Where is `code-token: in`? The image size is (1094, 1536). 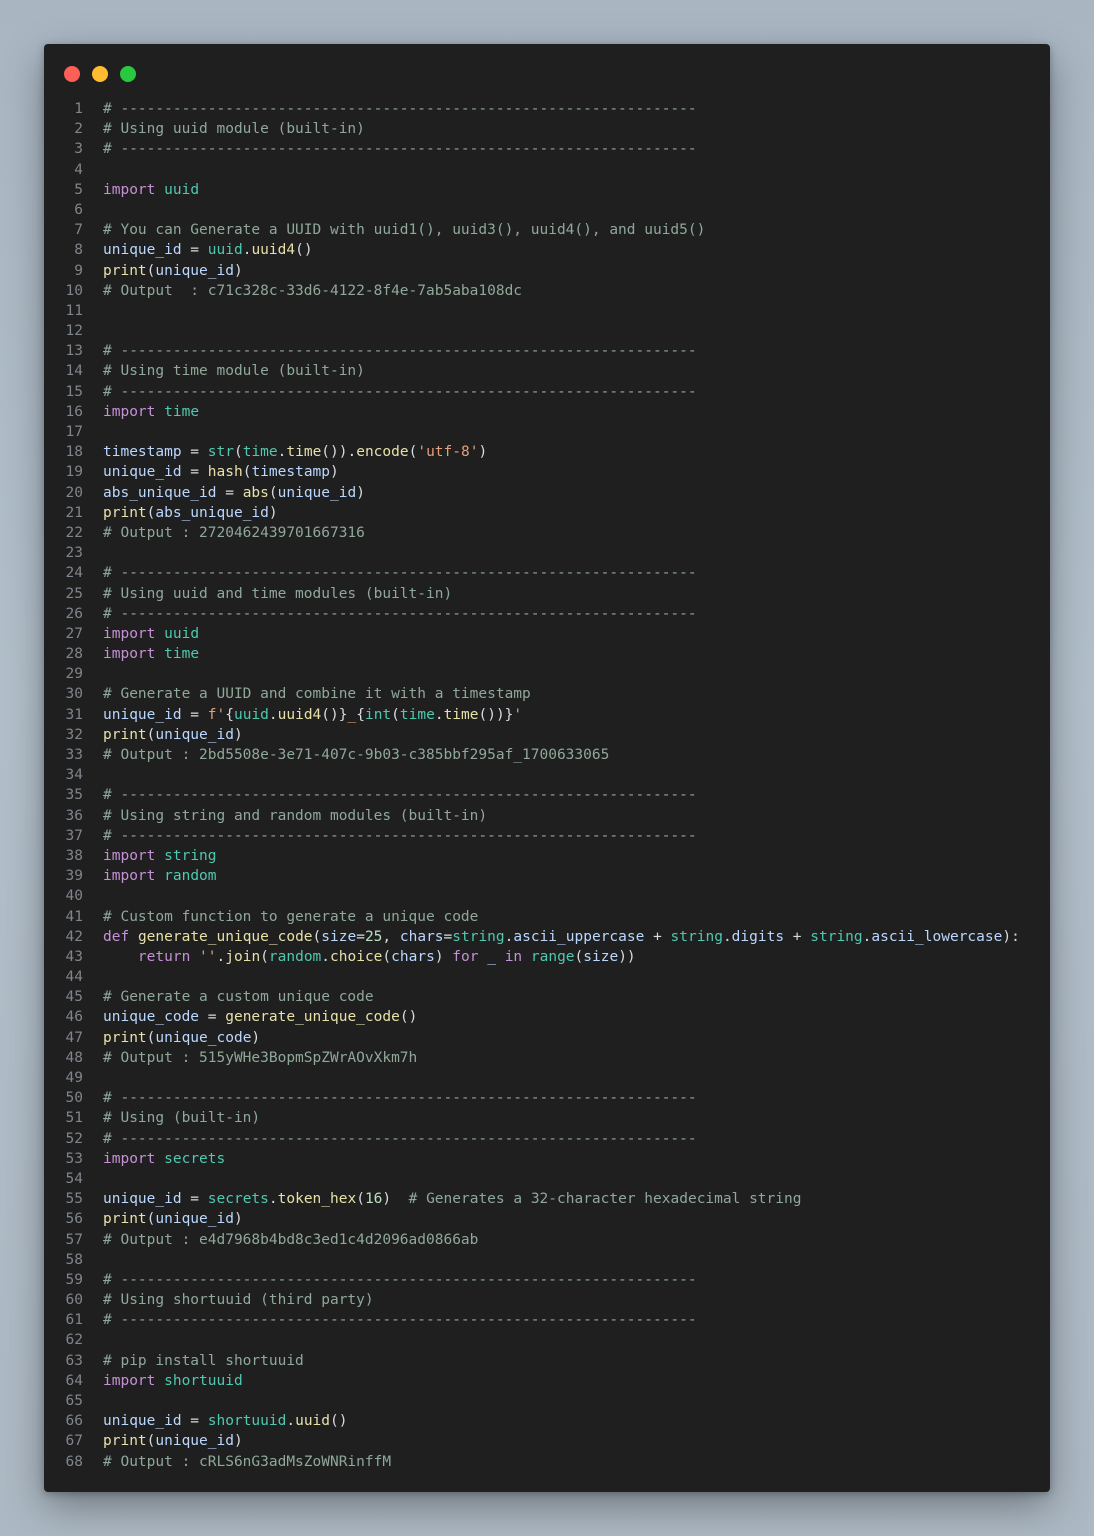
code-token: in is located at coordinates (513, 956).